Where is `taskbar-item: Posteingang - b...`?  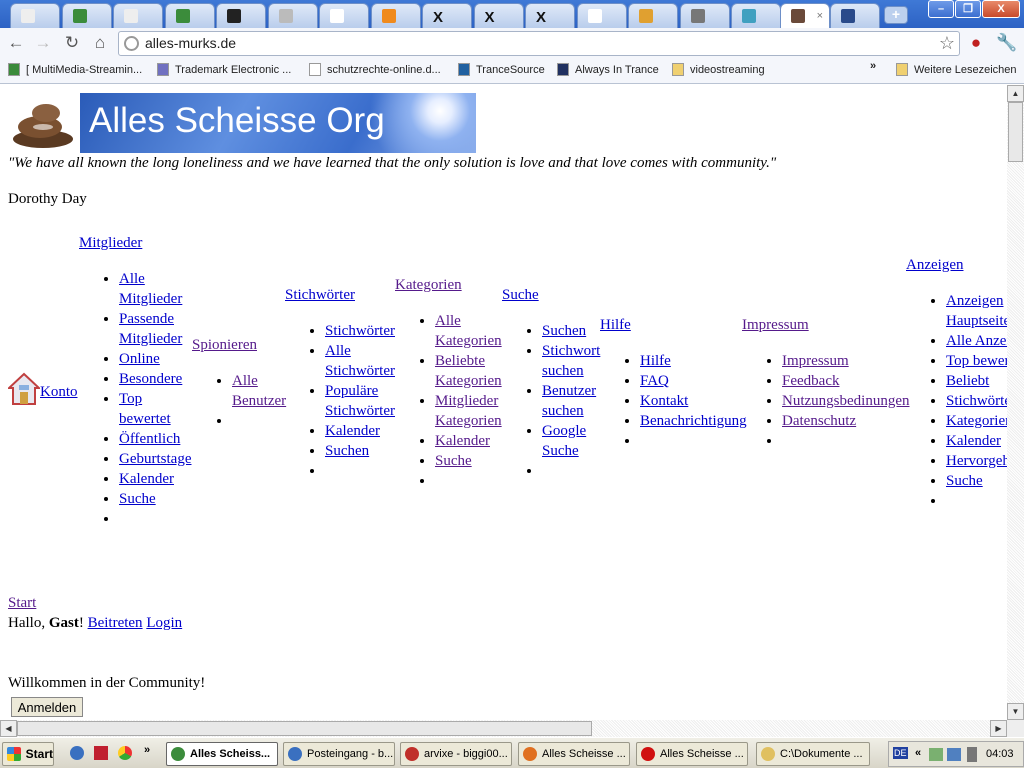
taskbar-item: Posteingang - b... is located at coordinates (339, 754).